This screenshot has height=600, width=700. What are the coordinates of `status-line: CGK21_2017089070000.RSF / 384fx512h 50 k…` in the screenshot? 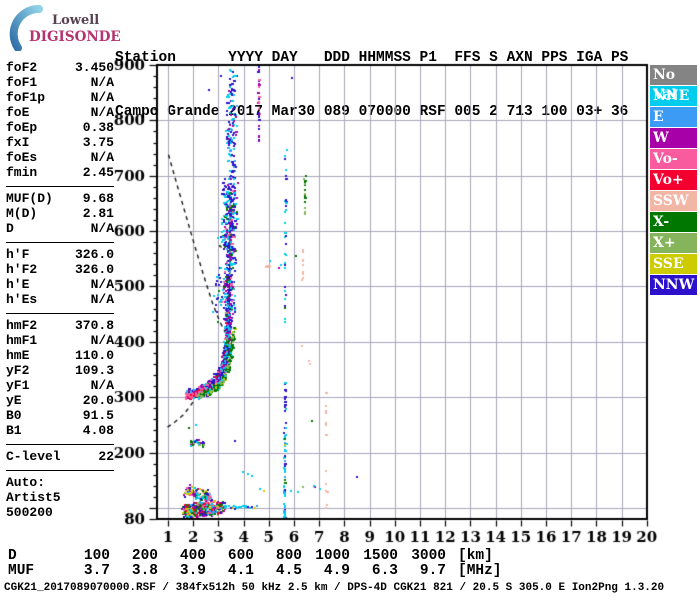 It's located at (334, 588).